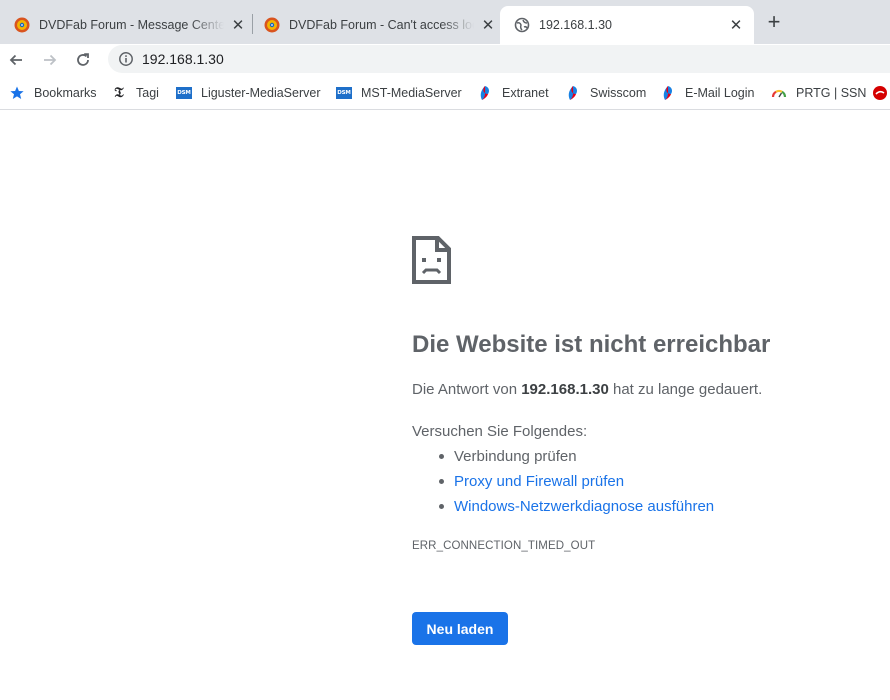  What do you see at coordinates (467, 389) in the screenshot?
I see `summary-prefix: Die Antwort von` at bounding box center [467, 389].